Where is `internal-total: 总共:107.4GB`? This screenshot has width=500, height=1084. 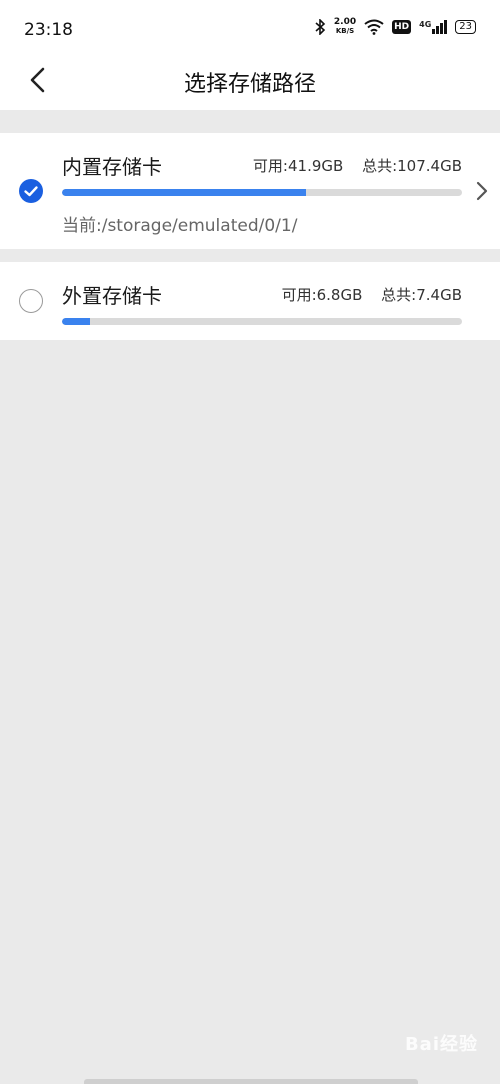
internal-total: 总共:107.4GB is located at coordinates (412, 166).